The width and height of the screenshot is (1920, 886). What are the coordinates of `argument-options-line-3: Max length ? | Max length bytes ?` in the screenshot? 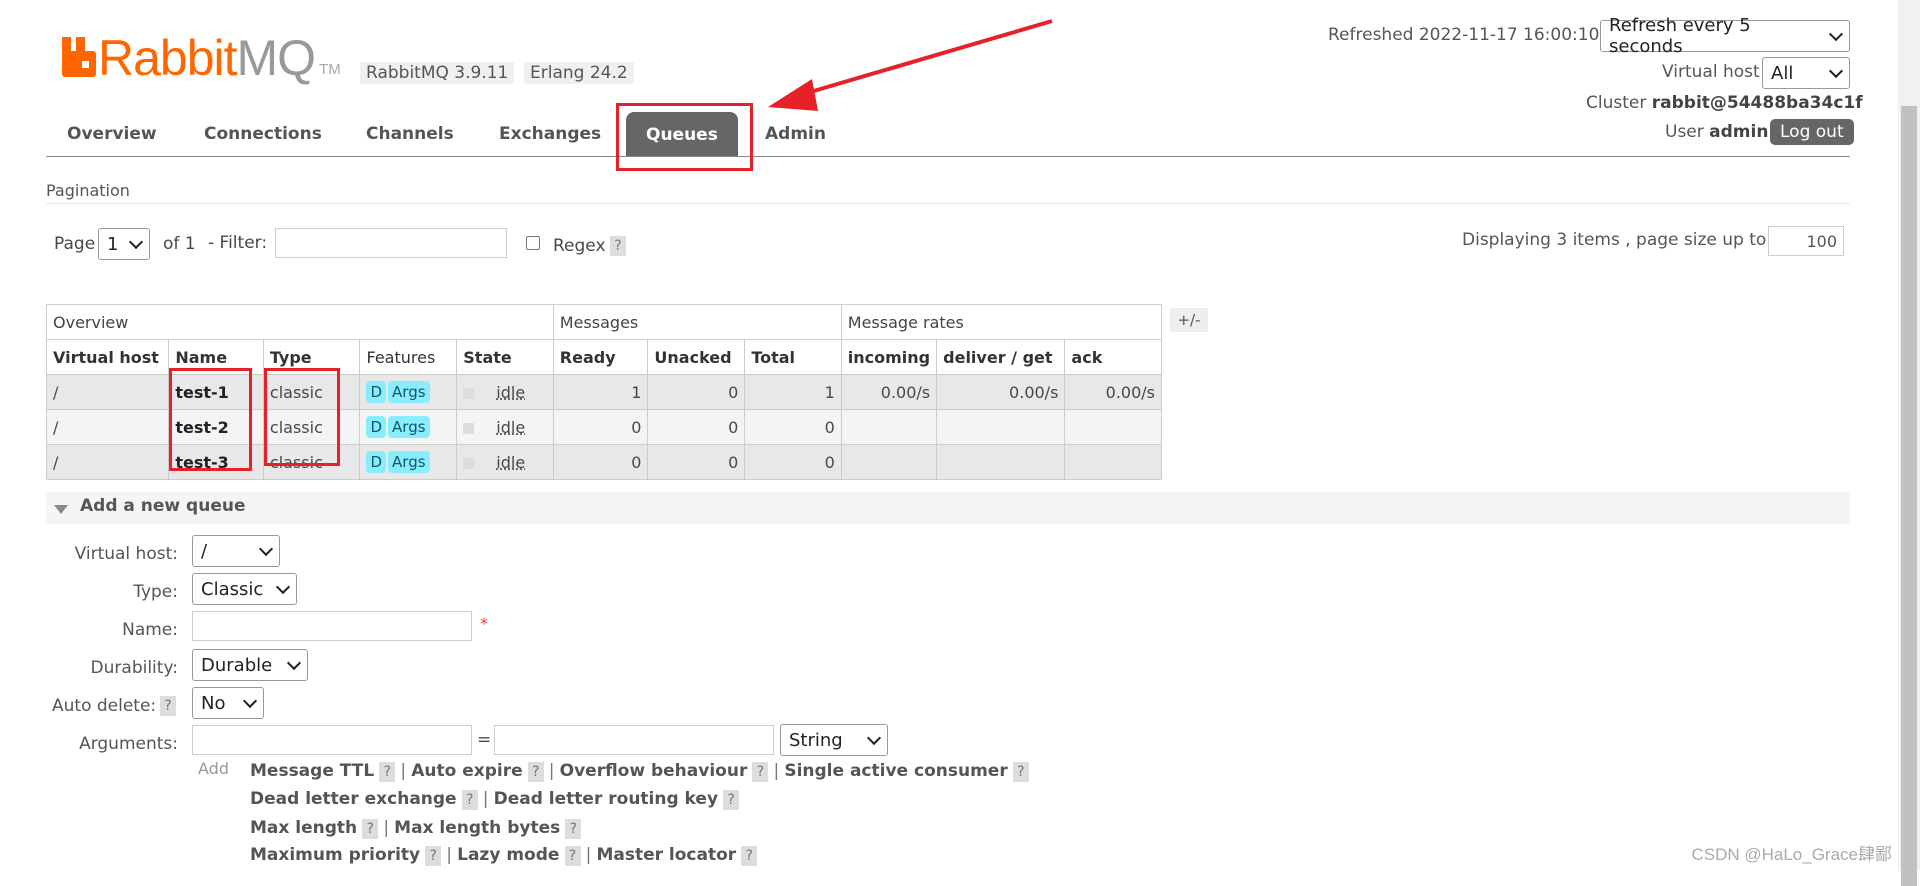 It's located at (416, 828).